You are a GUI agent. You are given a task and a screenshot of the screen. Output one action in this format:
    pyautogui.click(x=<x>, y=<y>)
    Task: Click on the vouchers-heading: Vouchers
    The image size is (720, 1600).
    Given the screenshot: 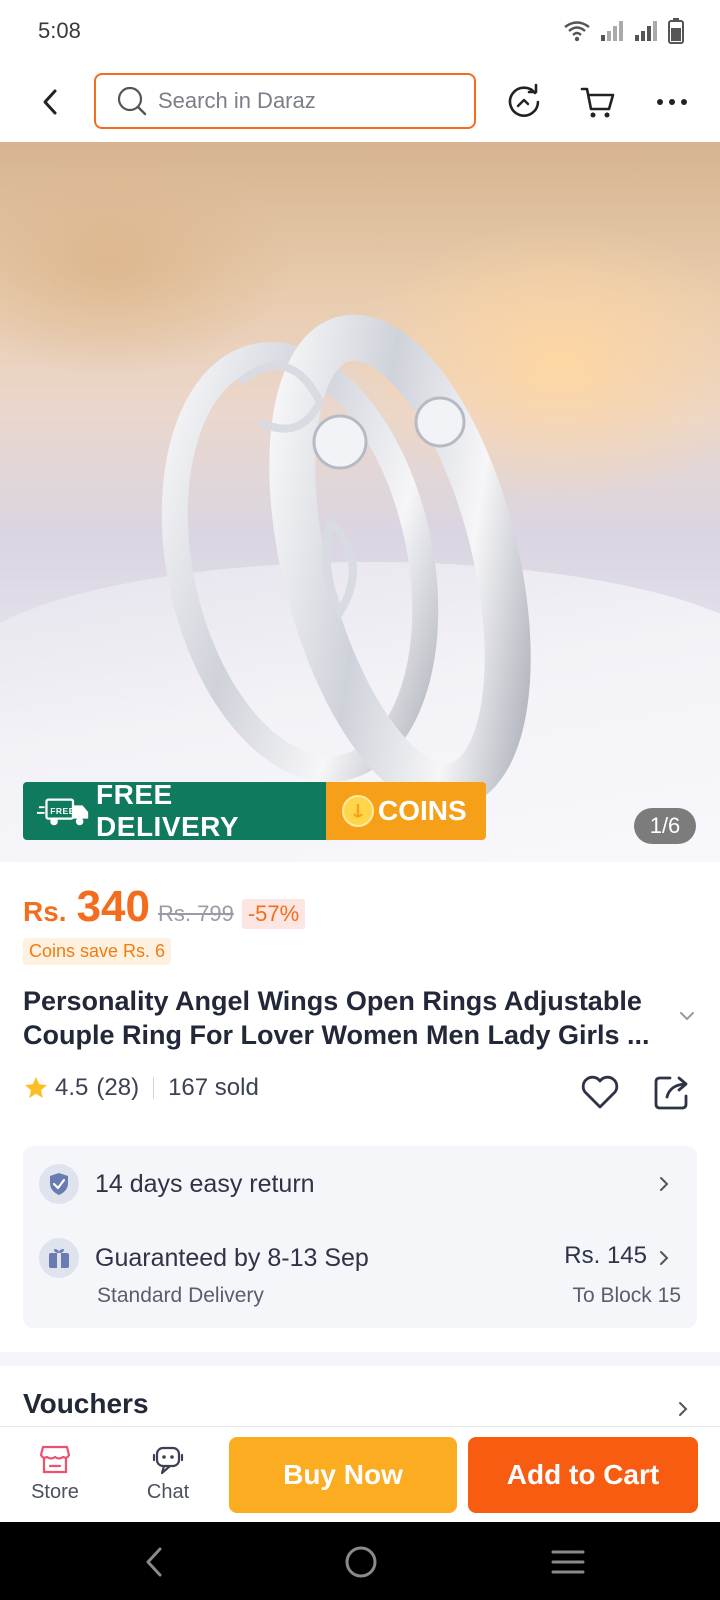 What is the action you would take?
    pyautogui.click(x=86, y=1404)
    